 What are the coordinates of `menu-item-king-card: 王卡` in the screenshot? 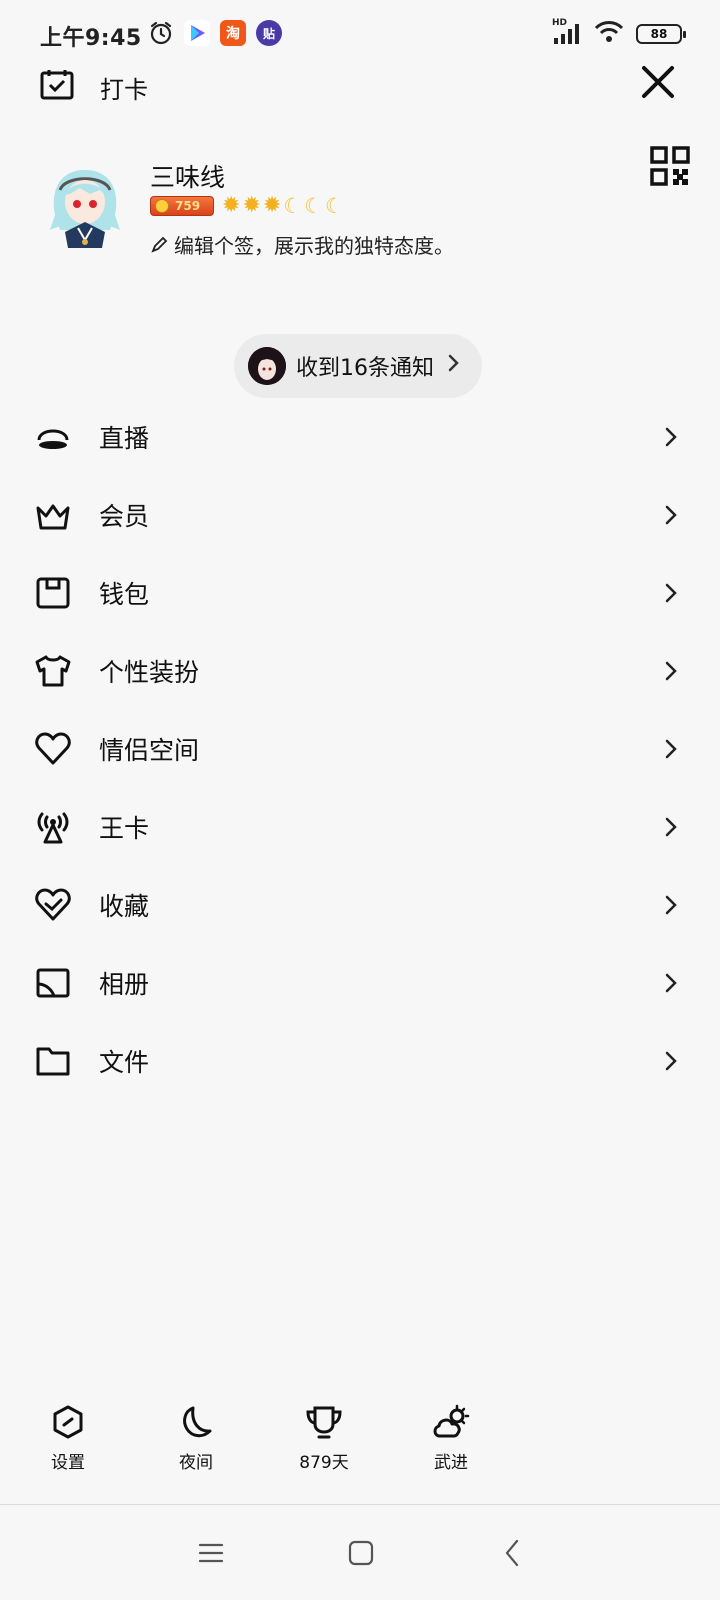 It's located at (360, 827).